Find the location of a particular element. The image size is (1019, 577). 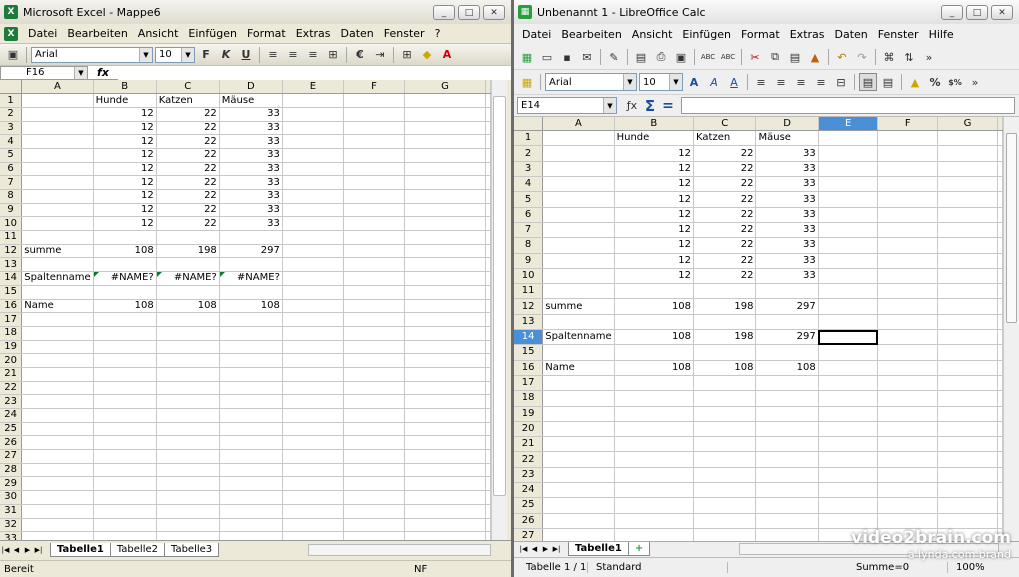

italic-icon: K is located at coordinates (226, 55).